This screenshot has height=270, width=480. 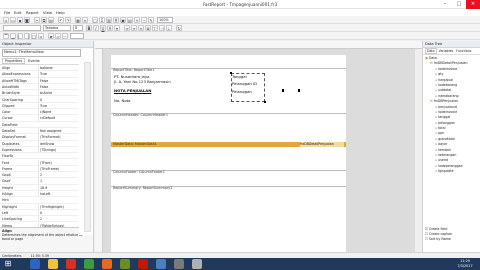 What do you see at coordinates (132, 90) in the screenshot?
I see `nota-memo: NOTA PENJUALAN` at bounding box center [132, 90].